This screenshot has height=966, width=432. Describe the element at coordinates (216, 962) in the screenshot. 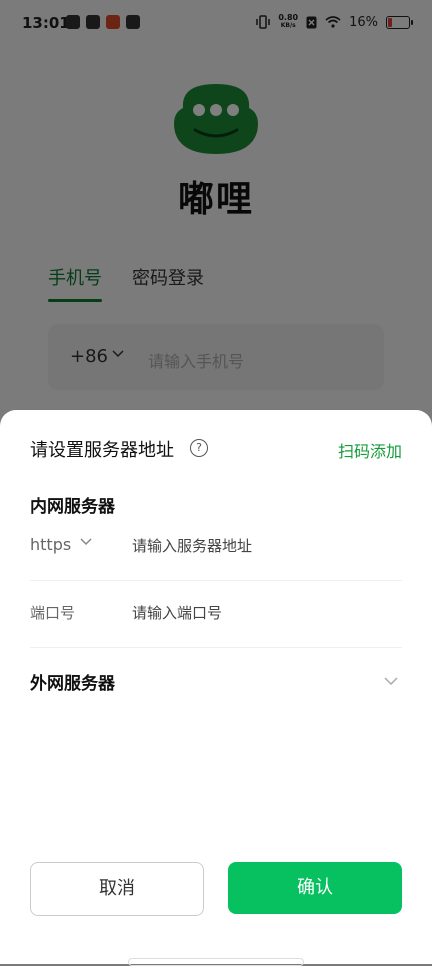

I see `home-indicator` at that location.